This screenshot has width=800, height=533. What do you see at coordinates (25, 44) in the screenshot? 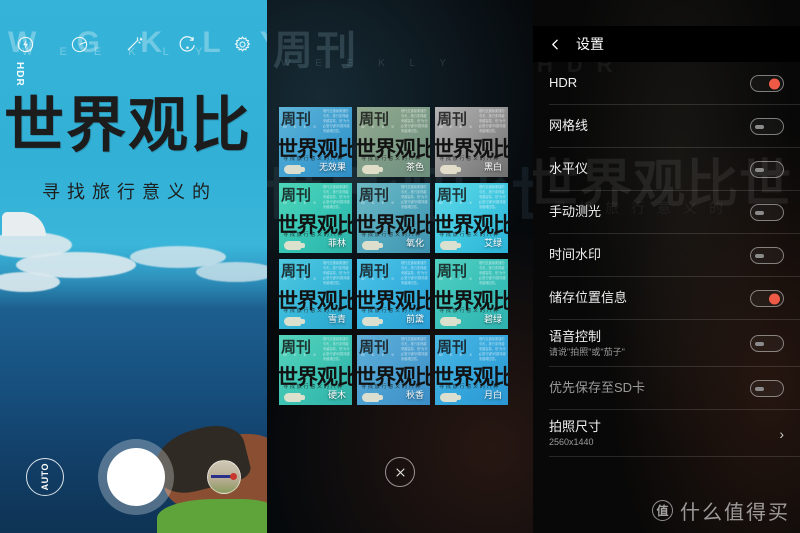
I see `flash-icon` at bounding box center [25, 44].